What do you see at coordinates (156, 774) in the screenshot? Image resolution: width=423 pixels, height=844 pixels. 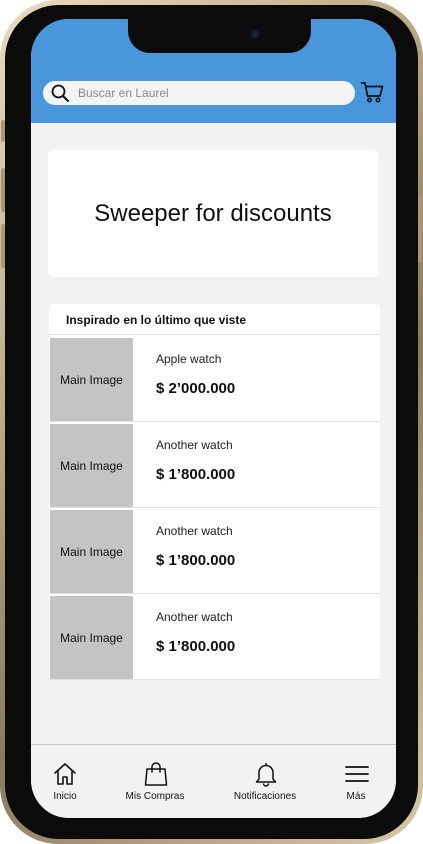 I see `shopping-bag-icon` at bounding box center [156, 774].